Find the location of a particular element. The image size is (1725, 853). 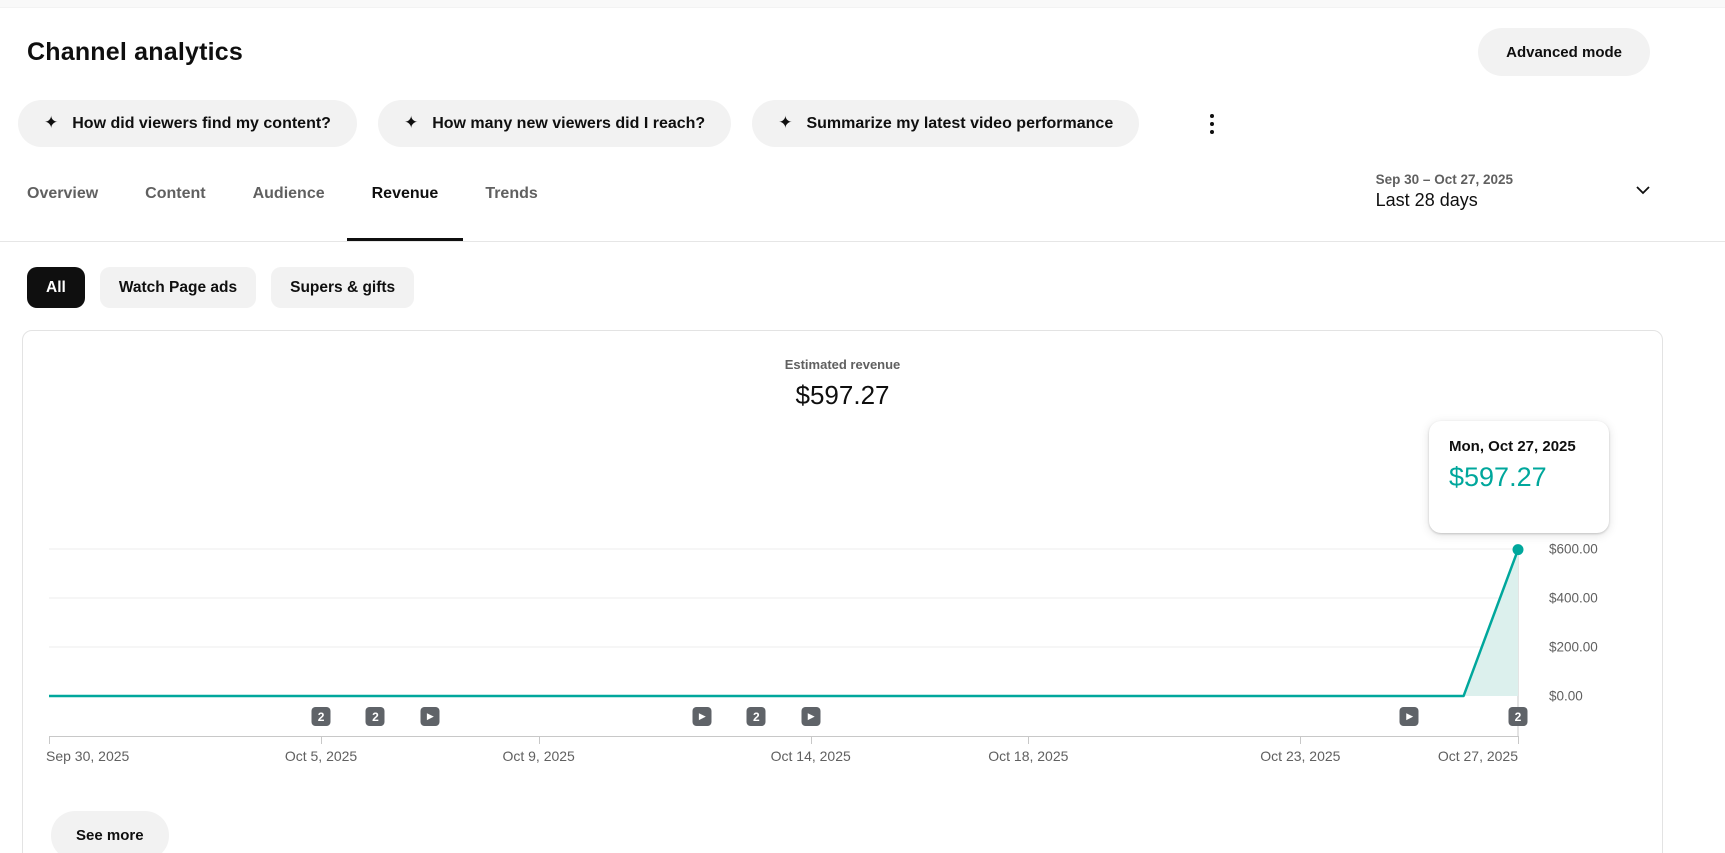

tooltip-date: Mon, Oct 27, 2025 is located at coordinates (1512, 446).